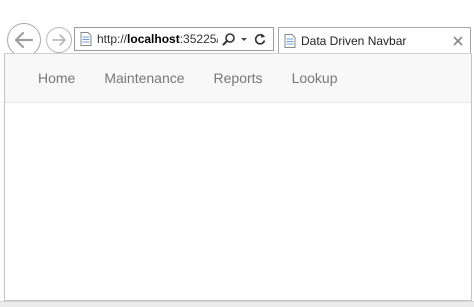  I want to click on chevron-down-icon, so click(244, 39).